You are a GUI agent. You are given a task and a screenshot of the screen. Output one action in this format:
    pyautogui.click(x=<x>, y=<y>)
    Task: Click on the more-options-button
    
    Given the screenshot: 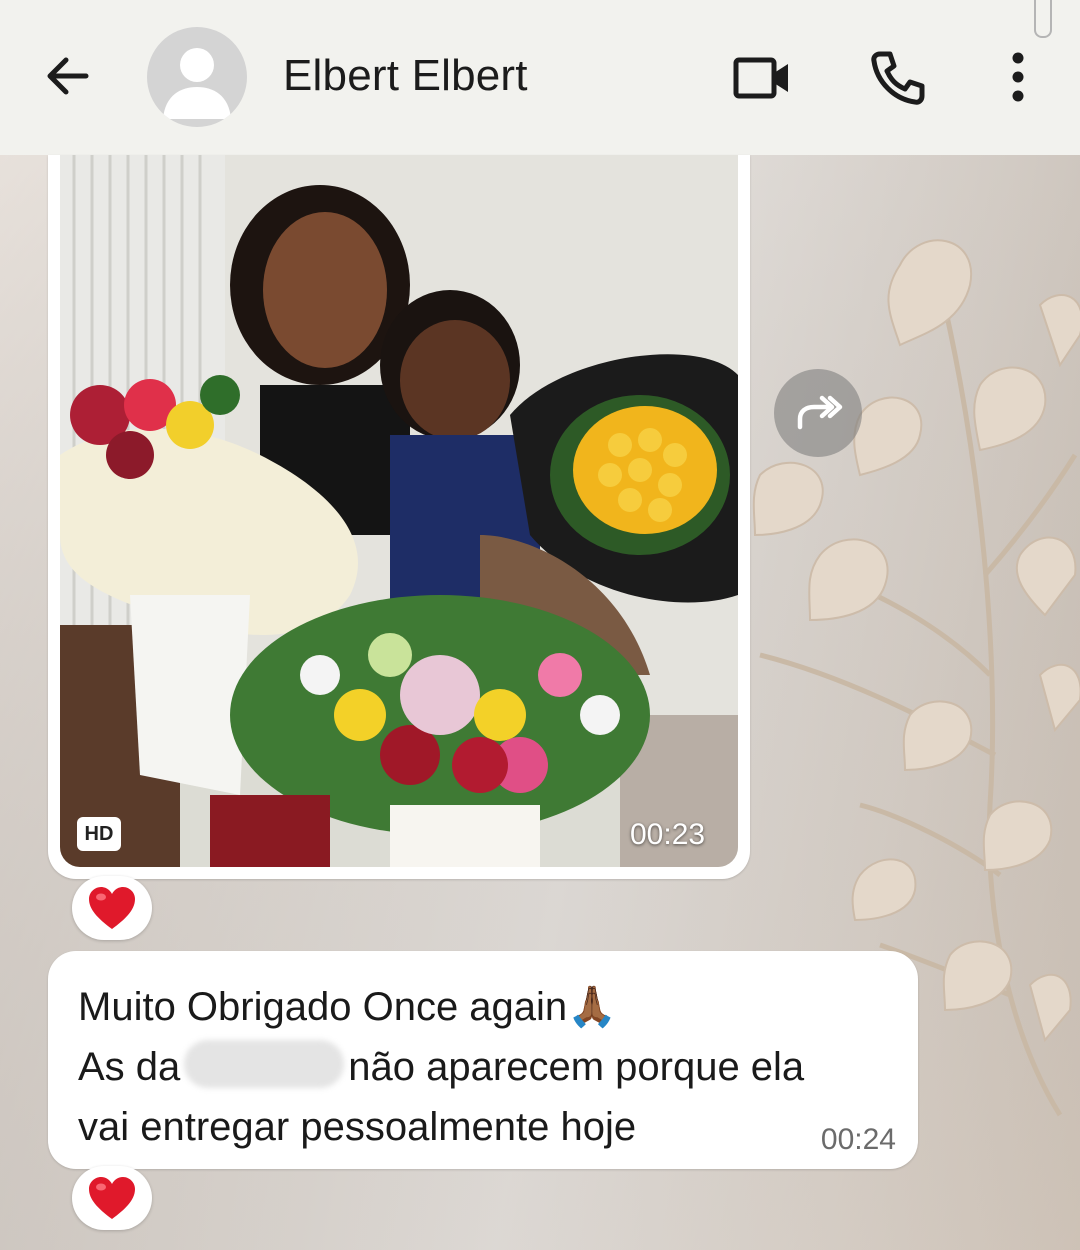 What is the action you would take?
    pyautogui.click(x=1018, y=78)
    